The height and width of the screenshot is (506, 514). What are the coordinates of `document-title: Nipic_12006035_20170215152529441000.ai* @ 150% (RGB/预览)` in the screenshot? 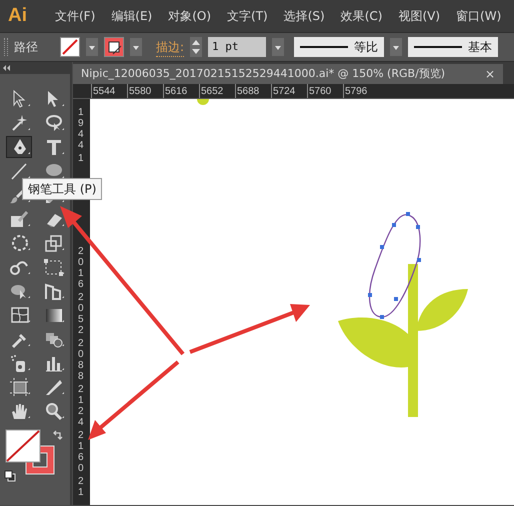 It's located at (263, 74).